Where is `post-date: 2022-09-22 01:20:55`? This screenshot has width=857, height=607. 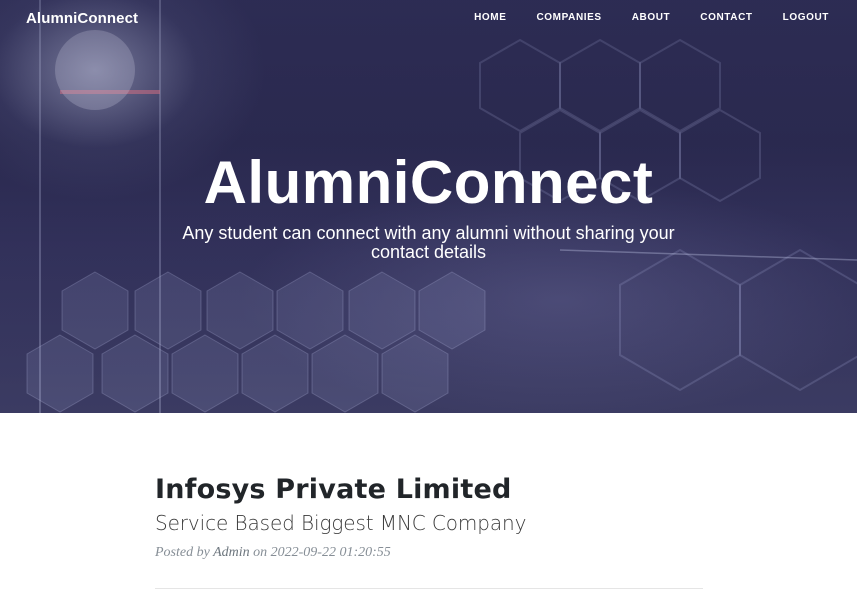 post-date: 2022-09-22 01:20:55 is located at coordinates (330, 552).